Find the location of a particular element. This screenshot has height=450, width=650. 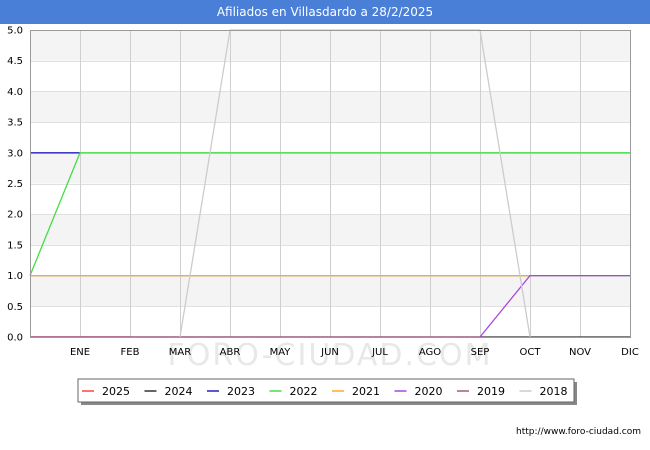

x-tick-label: OCT is located at coordinates (531, 352).